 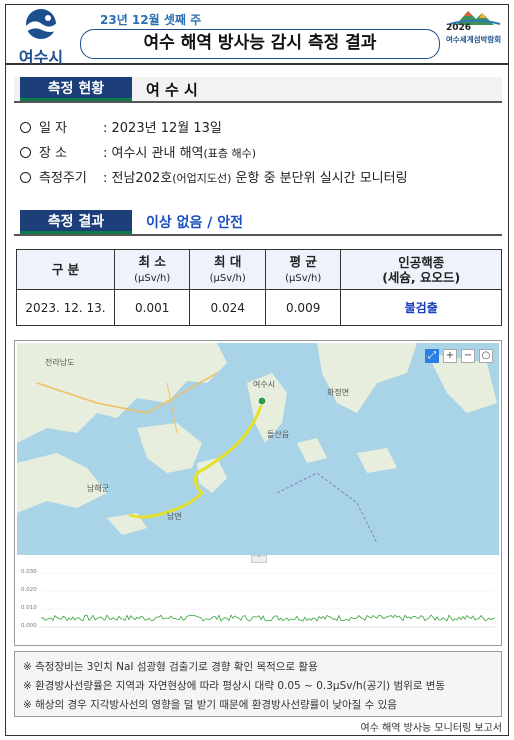 I want to click on cell-avg: 0.009, so click(x=303, y=307).